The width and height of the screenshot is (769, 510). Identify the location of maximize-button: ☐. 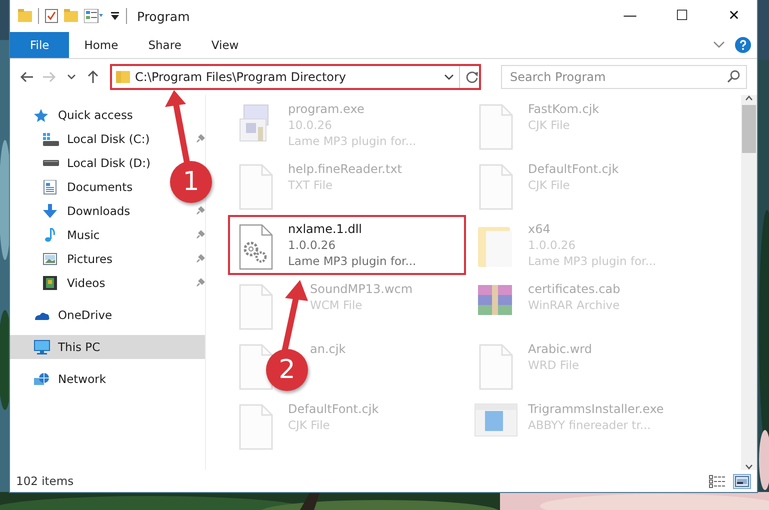
(682, 16).